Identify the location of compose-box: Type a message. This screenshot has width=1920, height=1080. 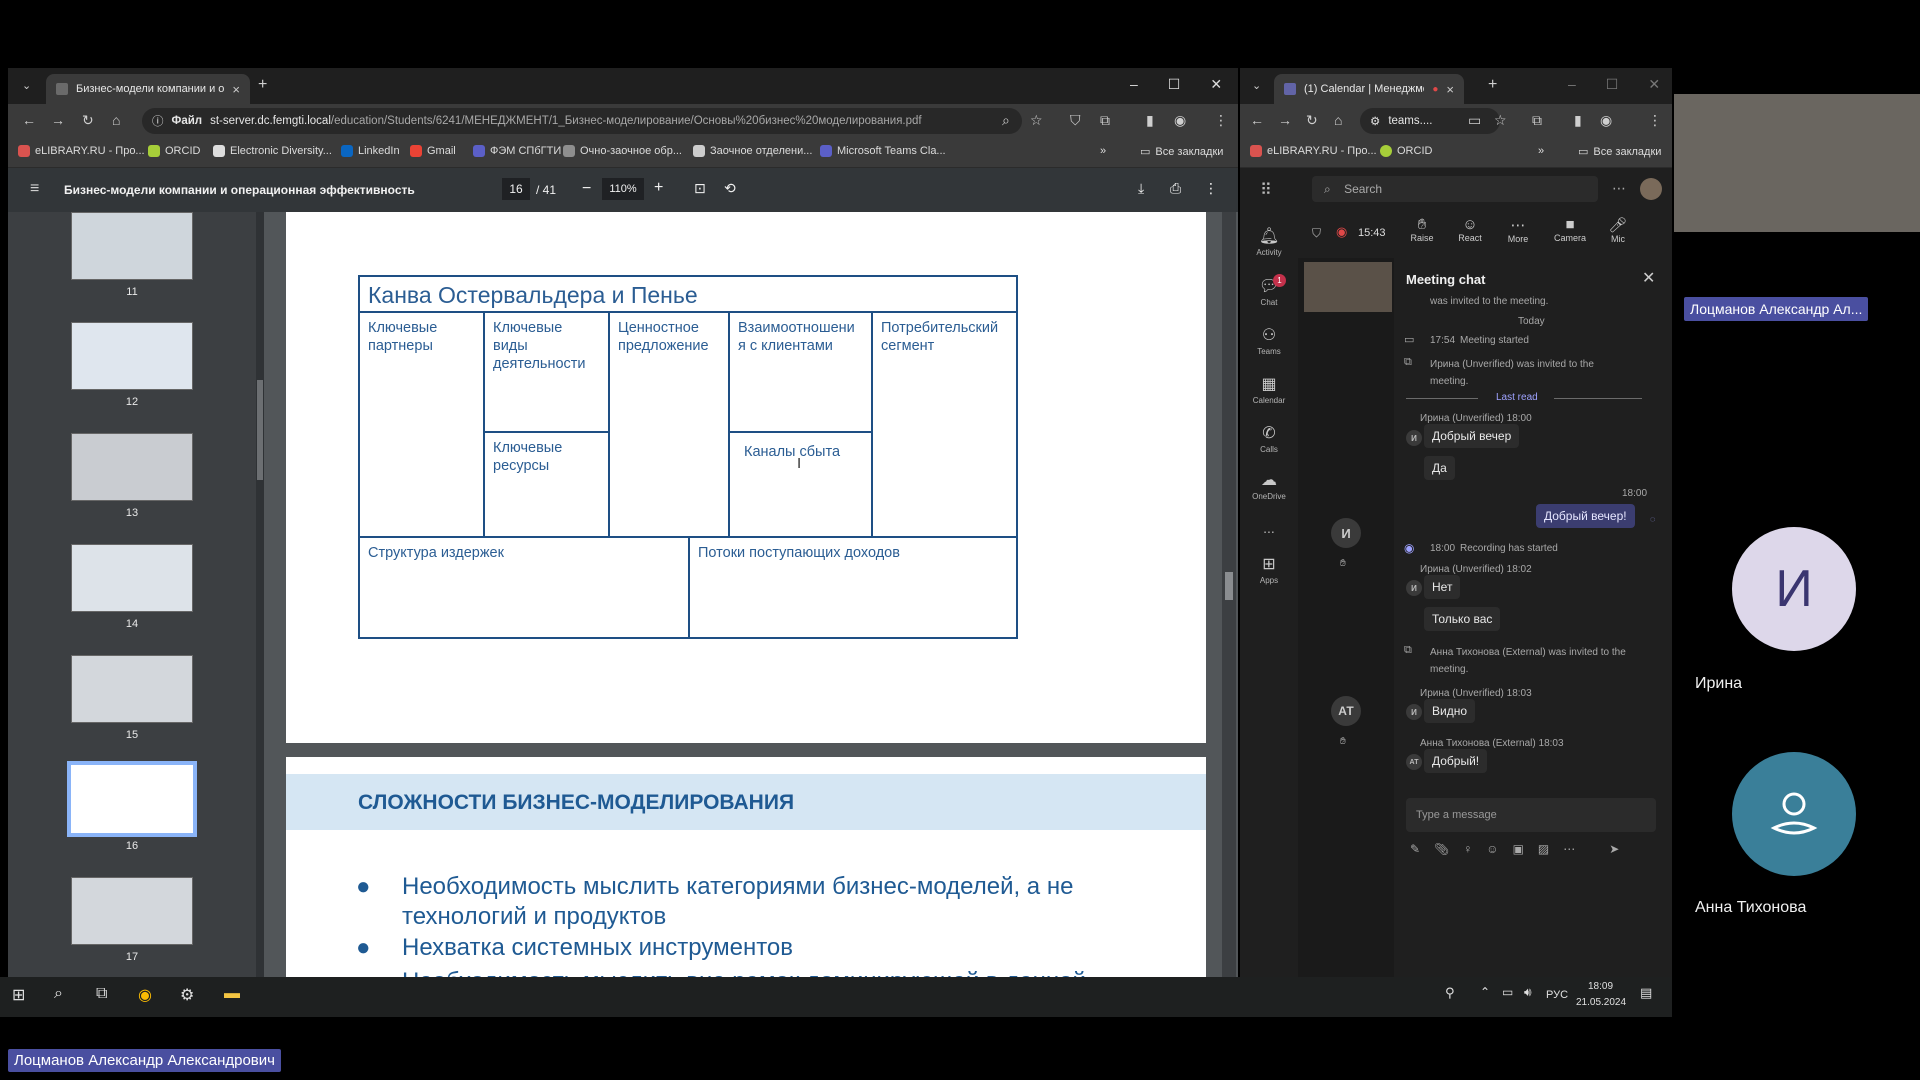
(1531, 815).